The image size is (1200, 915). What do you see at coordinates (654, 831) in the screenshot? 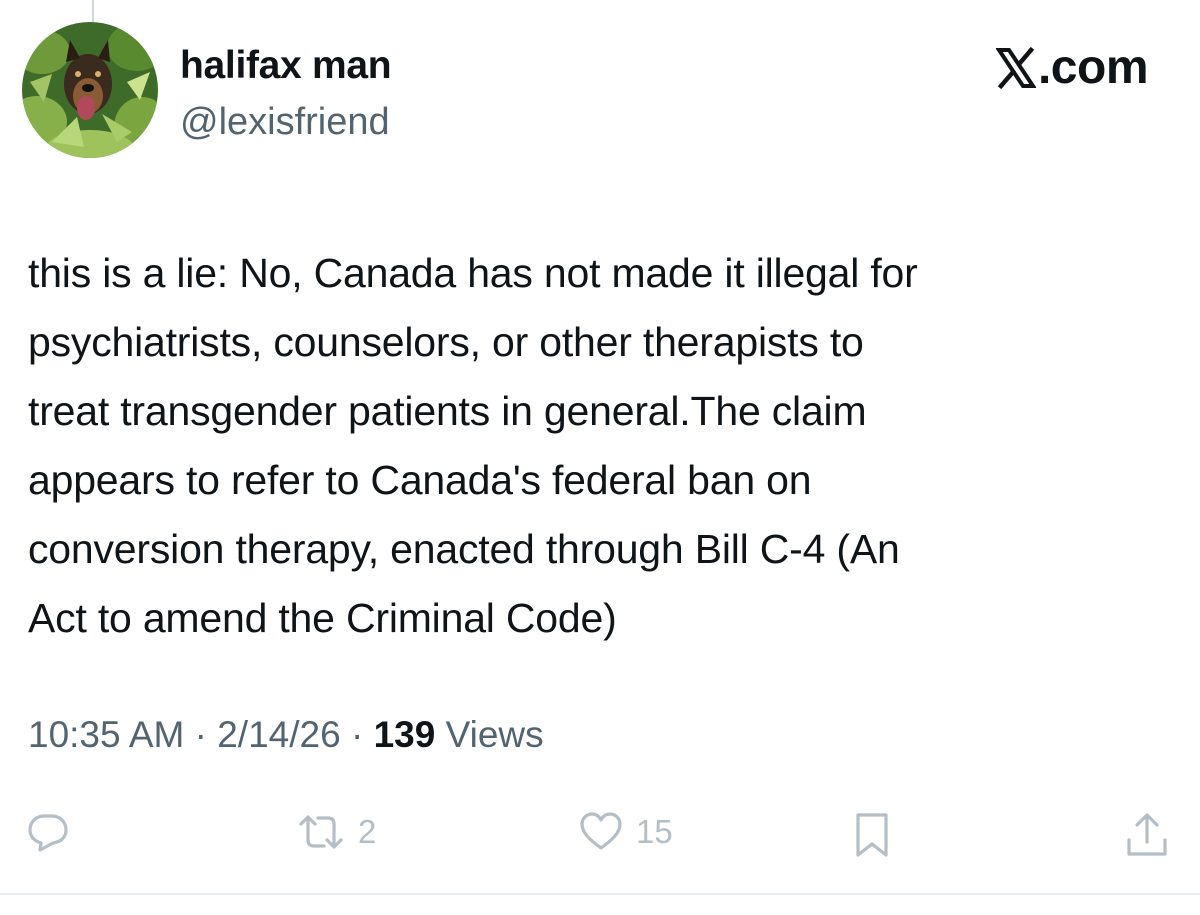
I see `like-count: 15` at bounding box center [654, 831].